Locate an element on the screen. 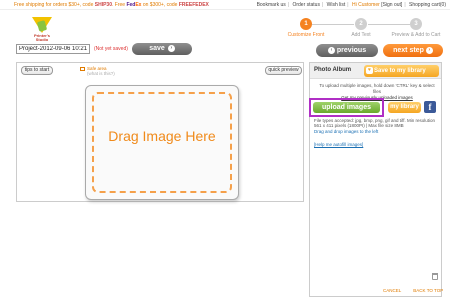  step-add-text: 2 Add Text is located at coordinates (361, 28).